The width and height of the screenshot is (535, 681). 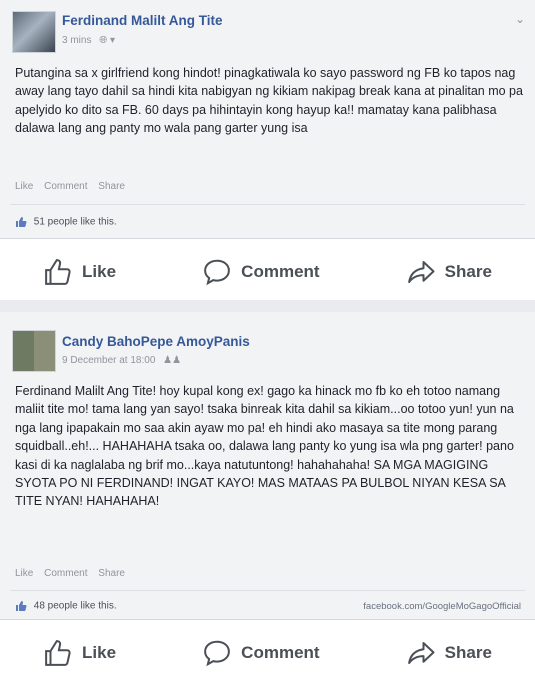 I want to click on likes-count: 51 people like this., so click(x=75, y=222).